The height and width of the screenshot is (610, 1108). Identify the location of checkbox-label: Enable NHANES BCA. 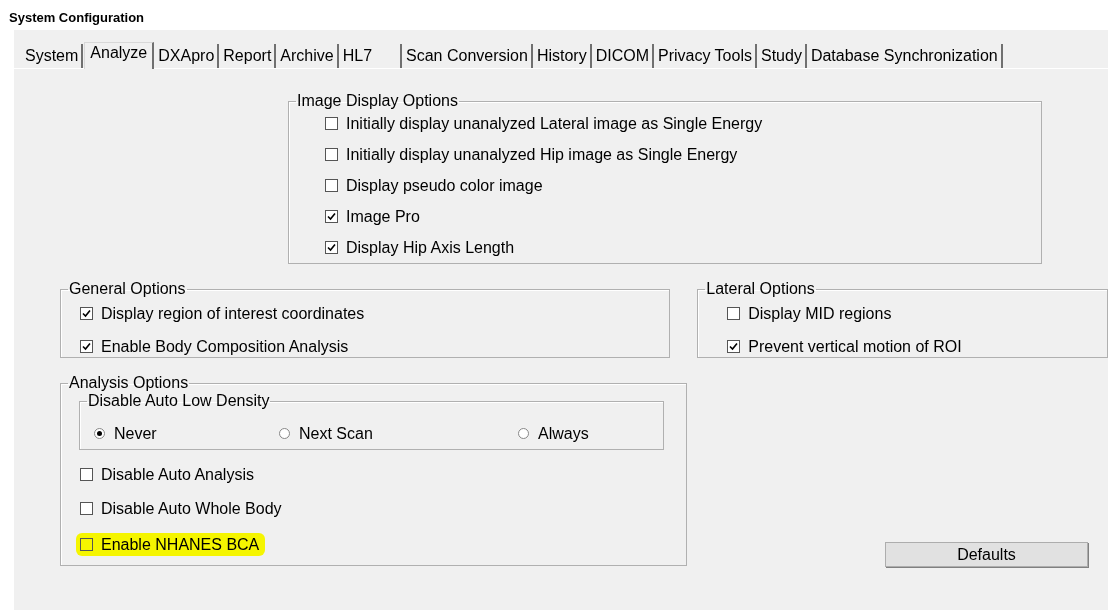
(180, 544).